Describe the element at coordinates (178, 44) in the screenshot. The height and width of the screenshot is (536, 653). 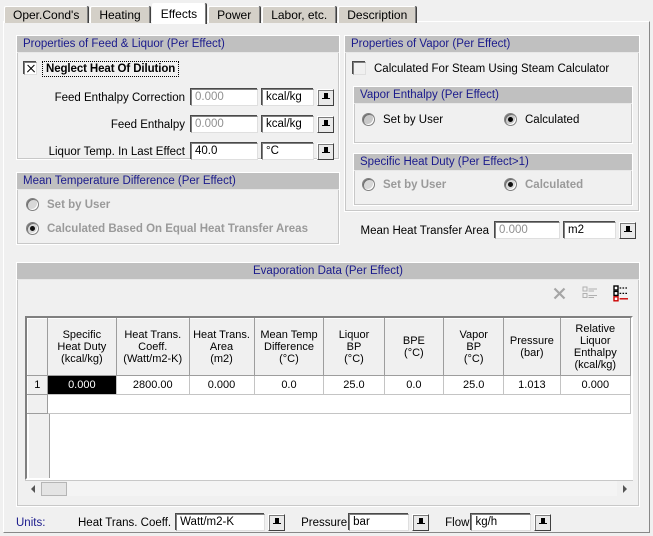
I see `group-title: Properties of Feed & Liquor (Per Effect)` at that location.